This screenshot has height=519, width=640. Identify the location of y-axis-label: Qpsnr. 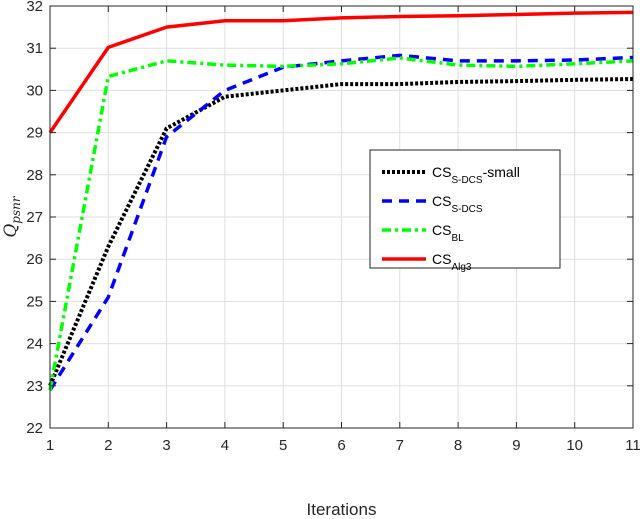
(12, 216).